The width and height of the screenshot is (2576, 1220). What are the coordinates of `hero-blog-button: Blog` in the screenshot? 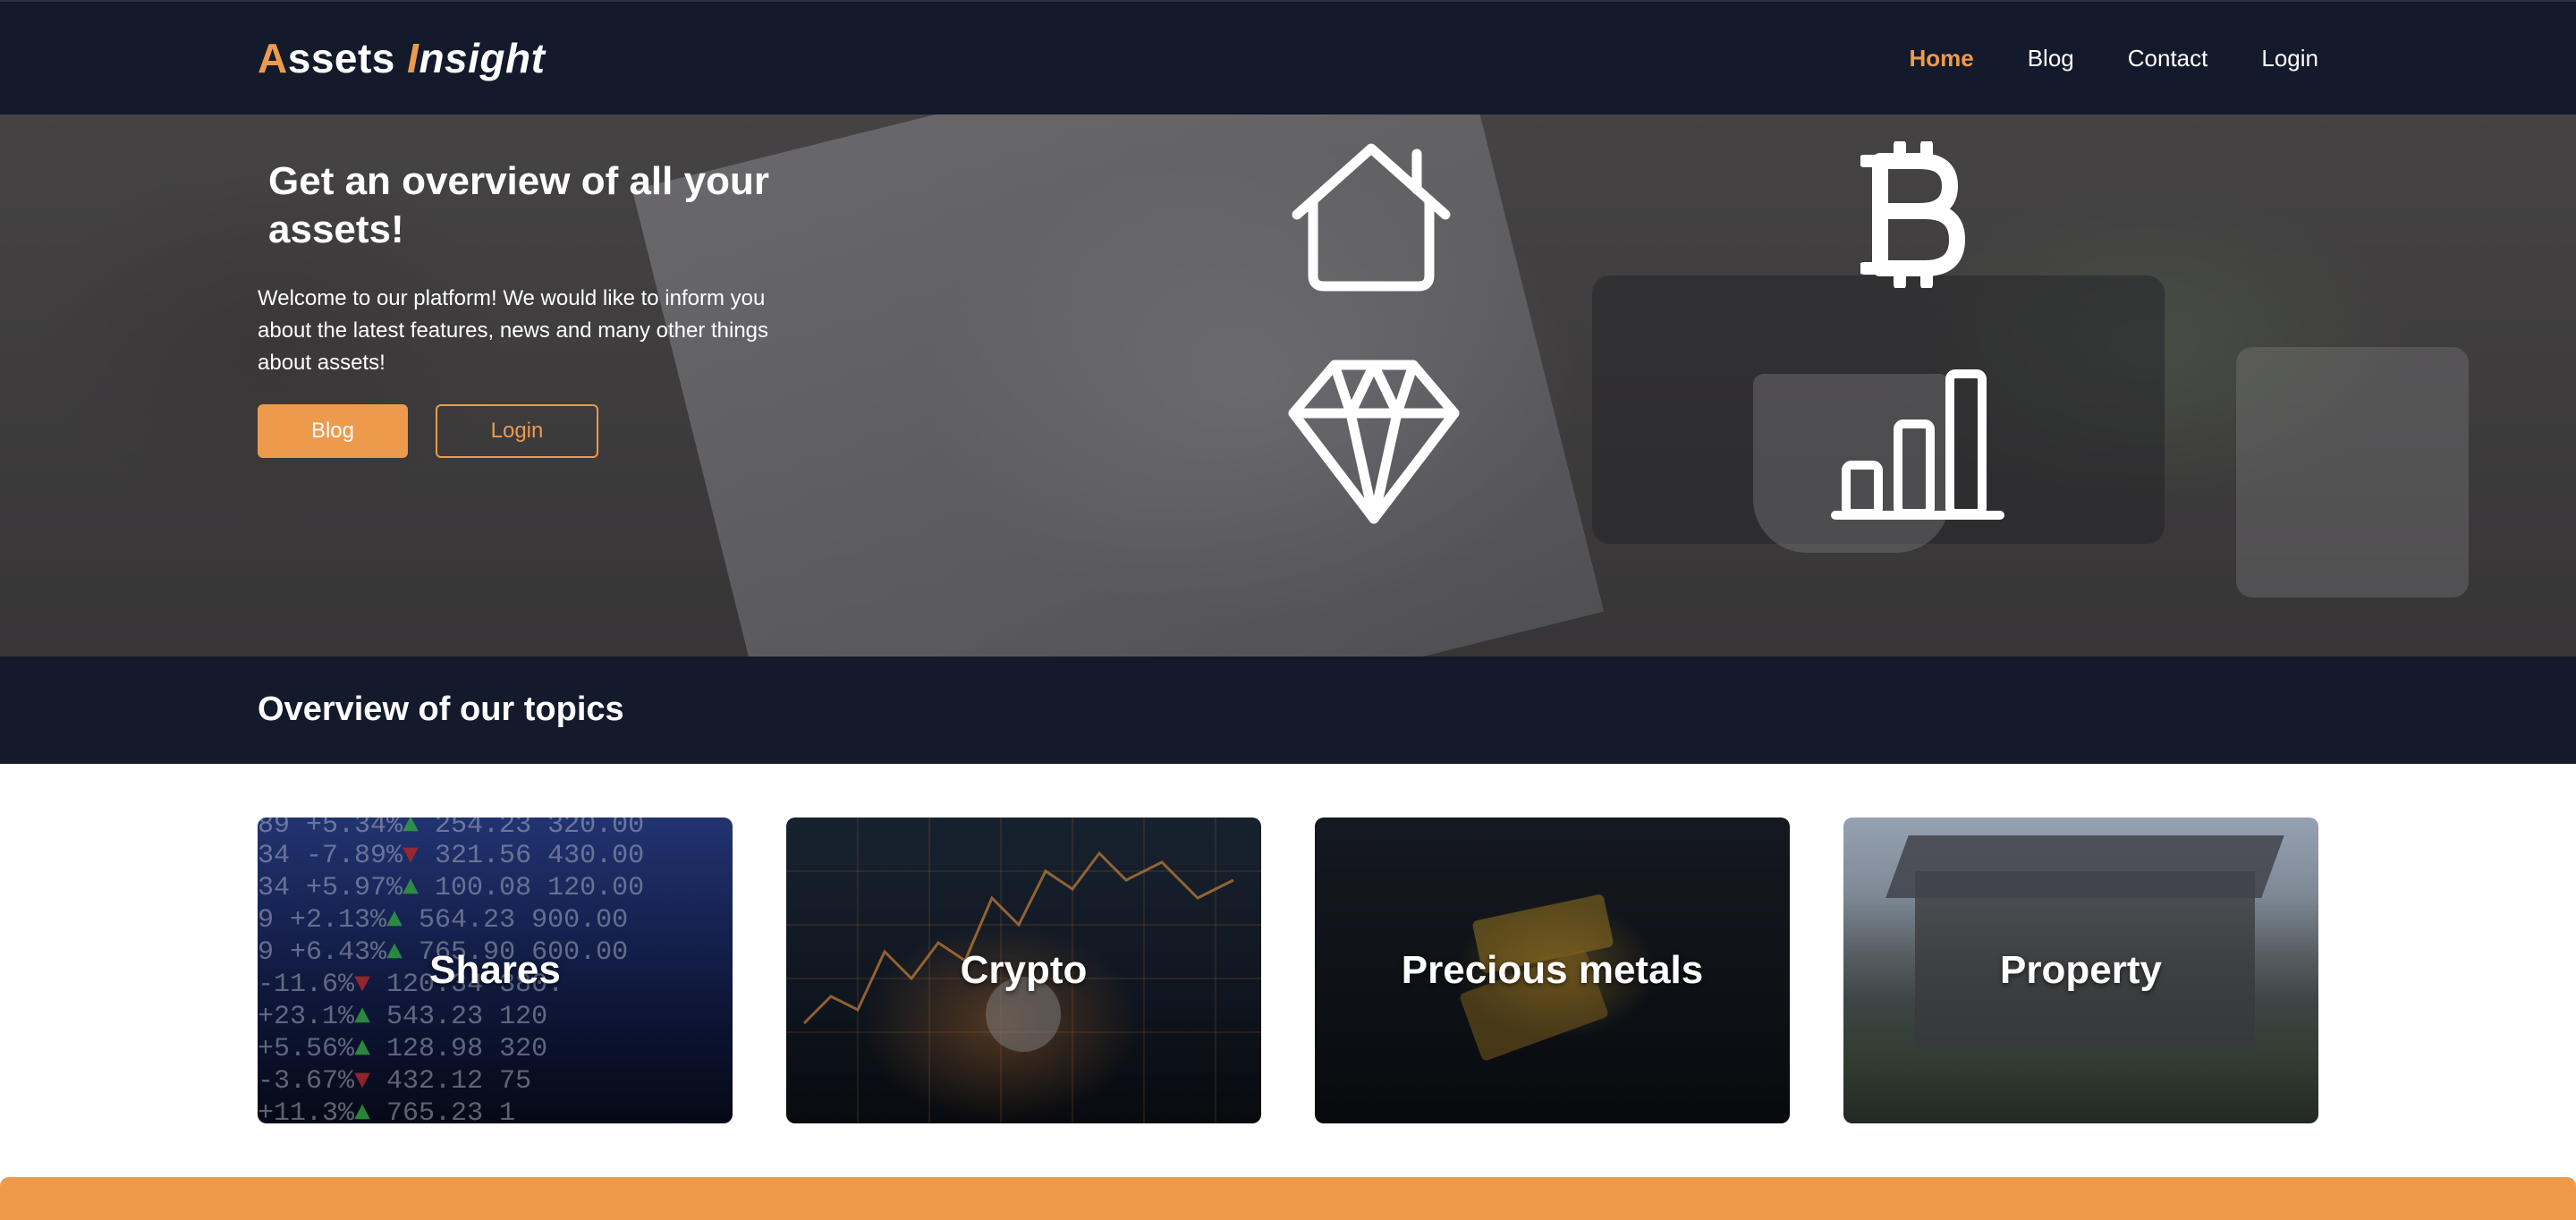 It's located at (333, 431).